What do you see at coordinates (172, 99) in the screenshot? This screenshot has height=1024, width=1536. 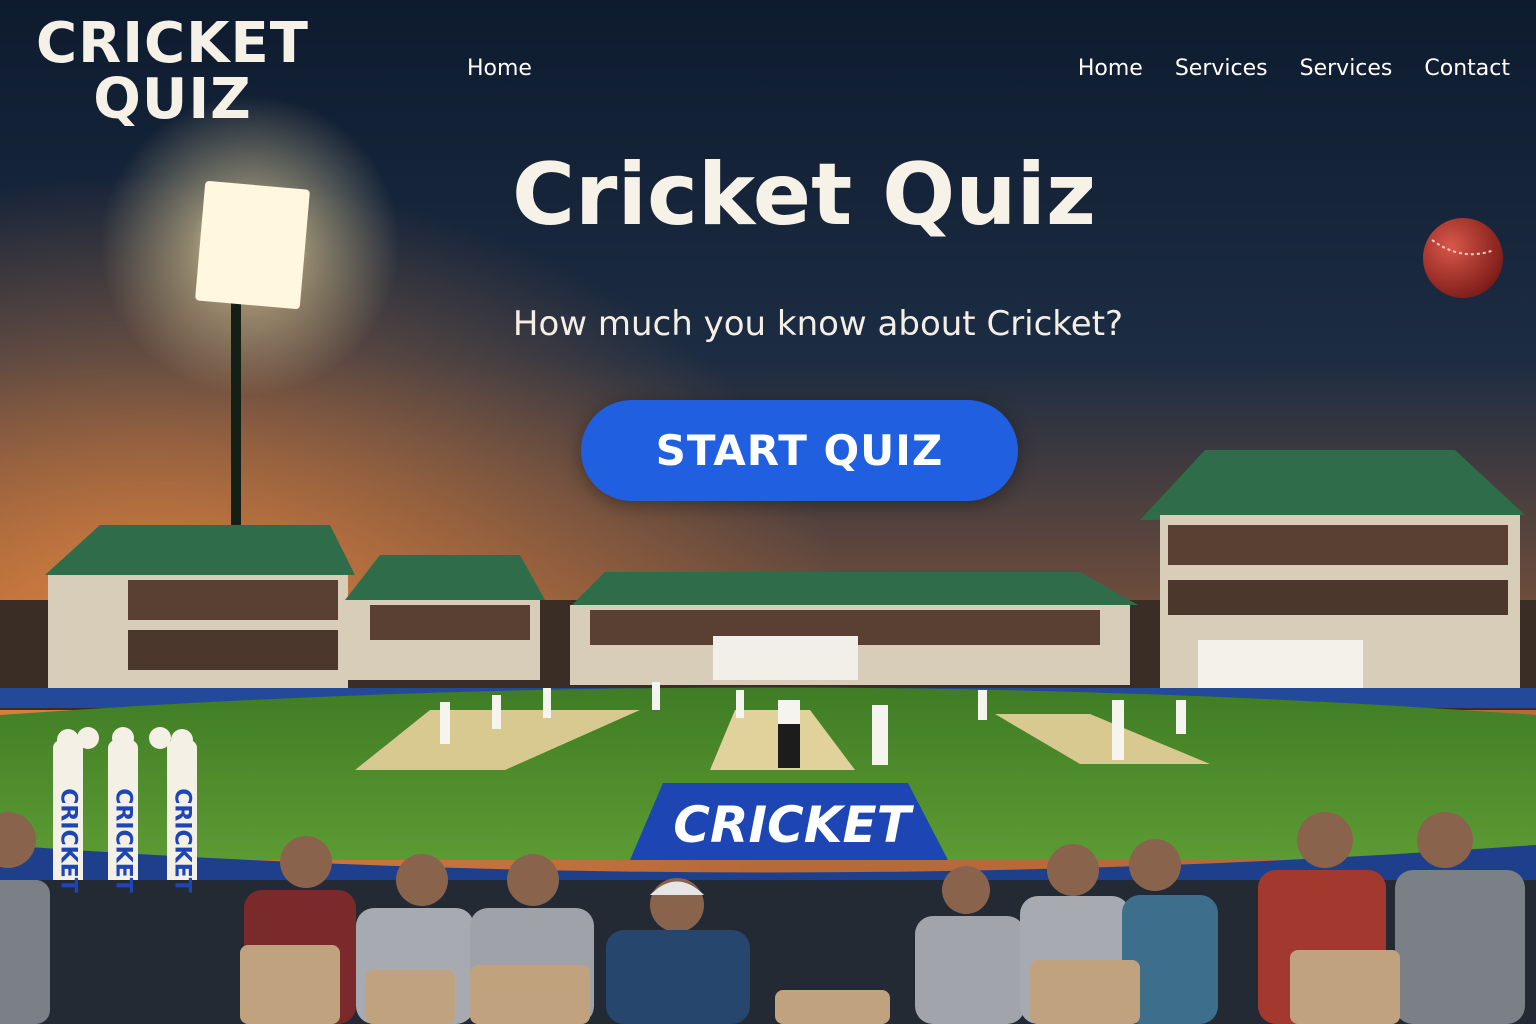 I see `logo-line-2: QUIZ` at bounding box center [172, 99].